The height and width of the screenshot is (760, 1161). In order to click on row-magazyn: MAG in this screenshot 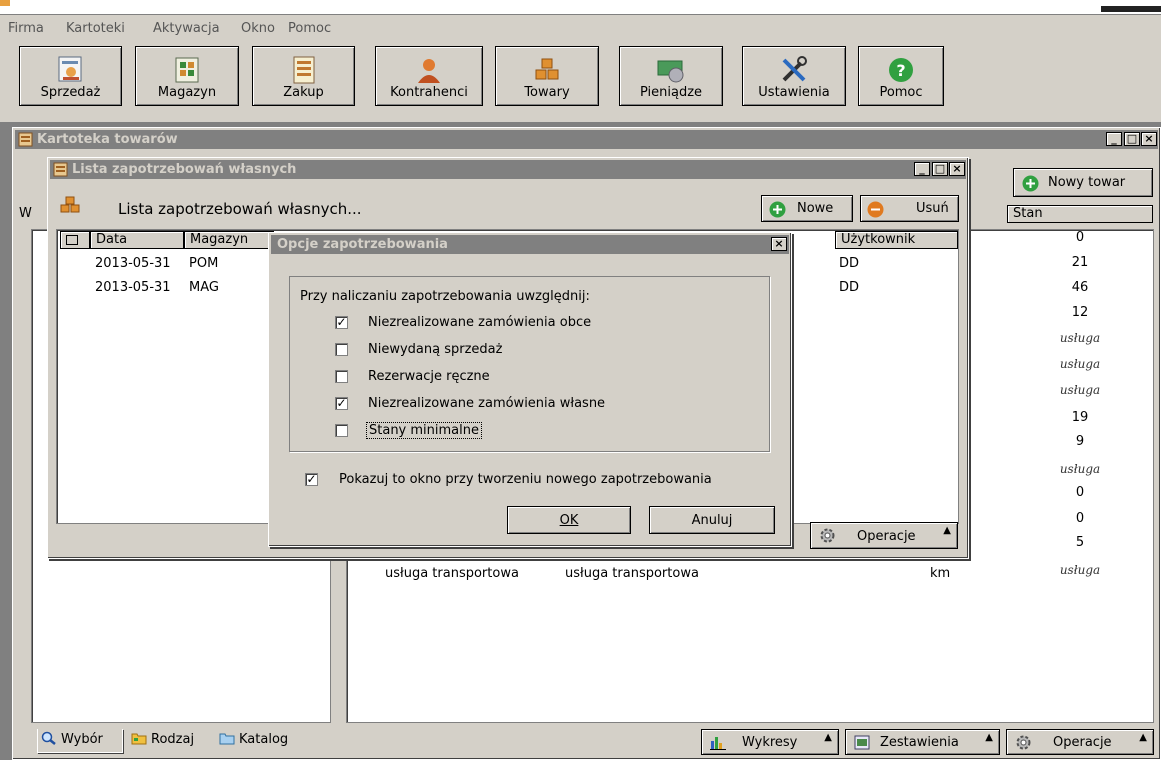, I will do `click(204, 287)`.